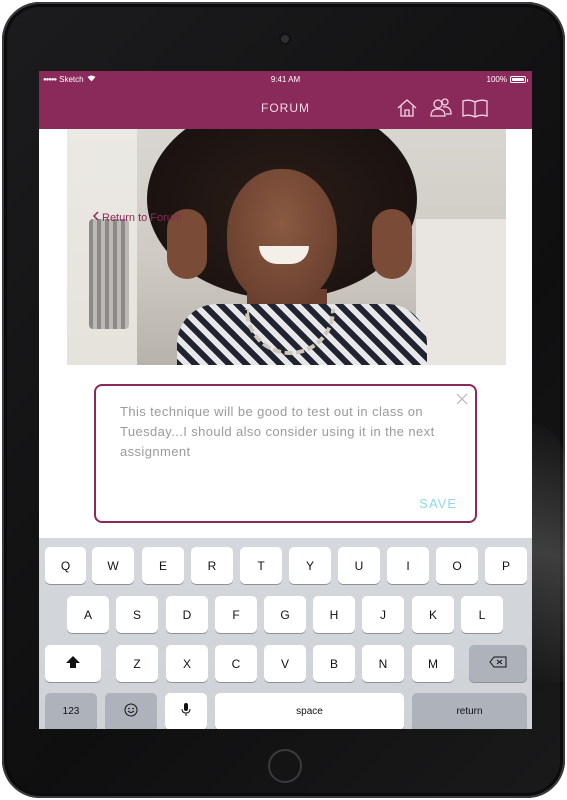 This screenshot has height=800, width=567. I want to click on return-key-label: return, so click(469, 711).